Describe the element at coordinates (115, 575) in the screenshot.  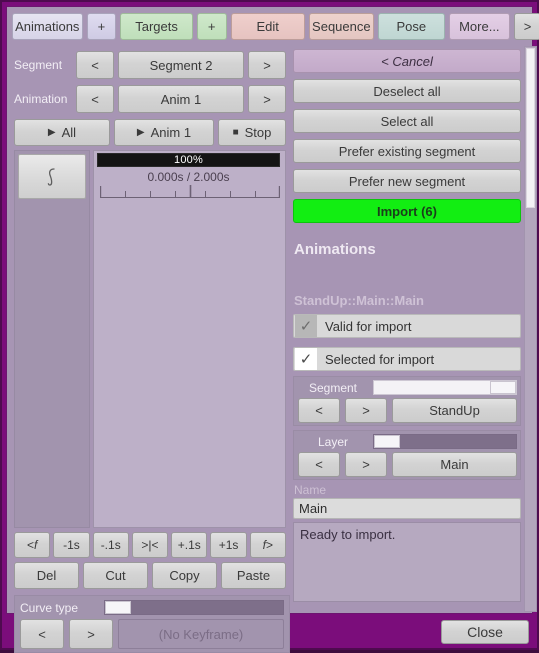
I see `cut-button: Cut` at that location.